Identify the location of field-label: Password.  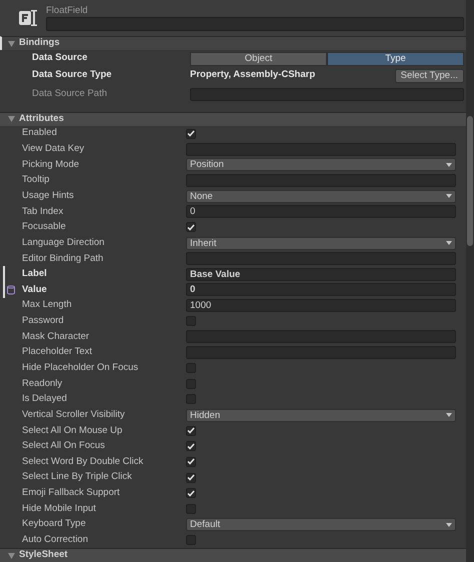
(43, 321).